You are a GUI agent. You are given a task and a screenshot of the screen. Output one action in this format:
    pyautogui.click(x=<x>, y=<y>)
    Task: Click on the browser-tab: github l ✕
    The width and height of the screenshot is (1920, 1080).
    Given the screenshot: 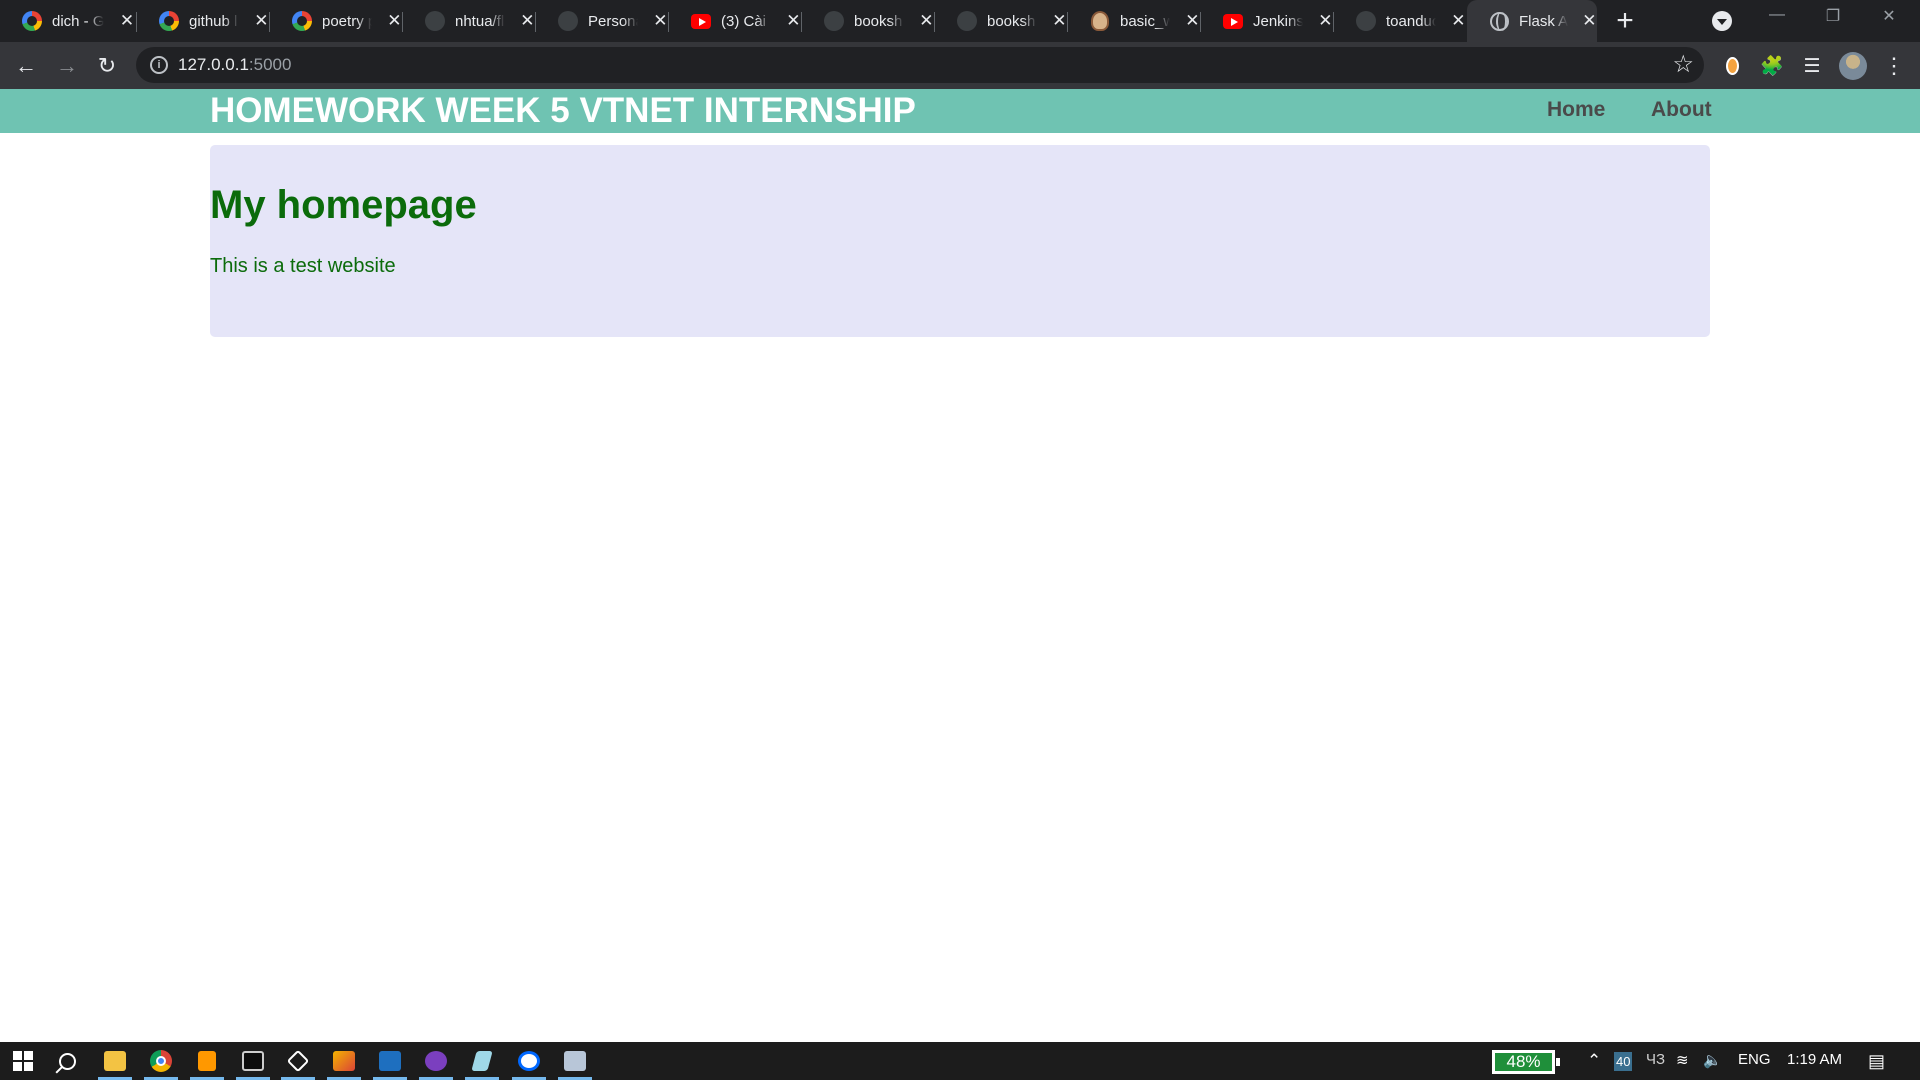 What is the action you would take?
    pyautogui.click(x=203, y=21)
    